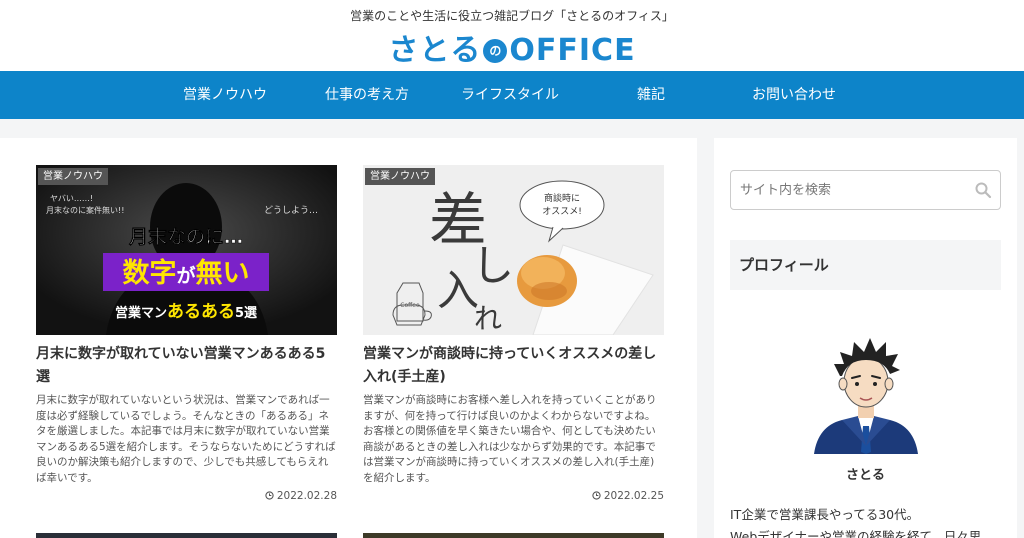  I want to click on thumb-big-char-4: れ, so click(488, 318).